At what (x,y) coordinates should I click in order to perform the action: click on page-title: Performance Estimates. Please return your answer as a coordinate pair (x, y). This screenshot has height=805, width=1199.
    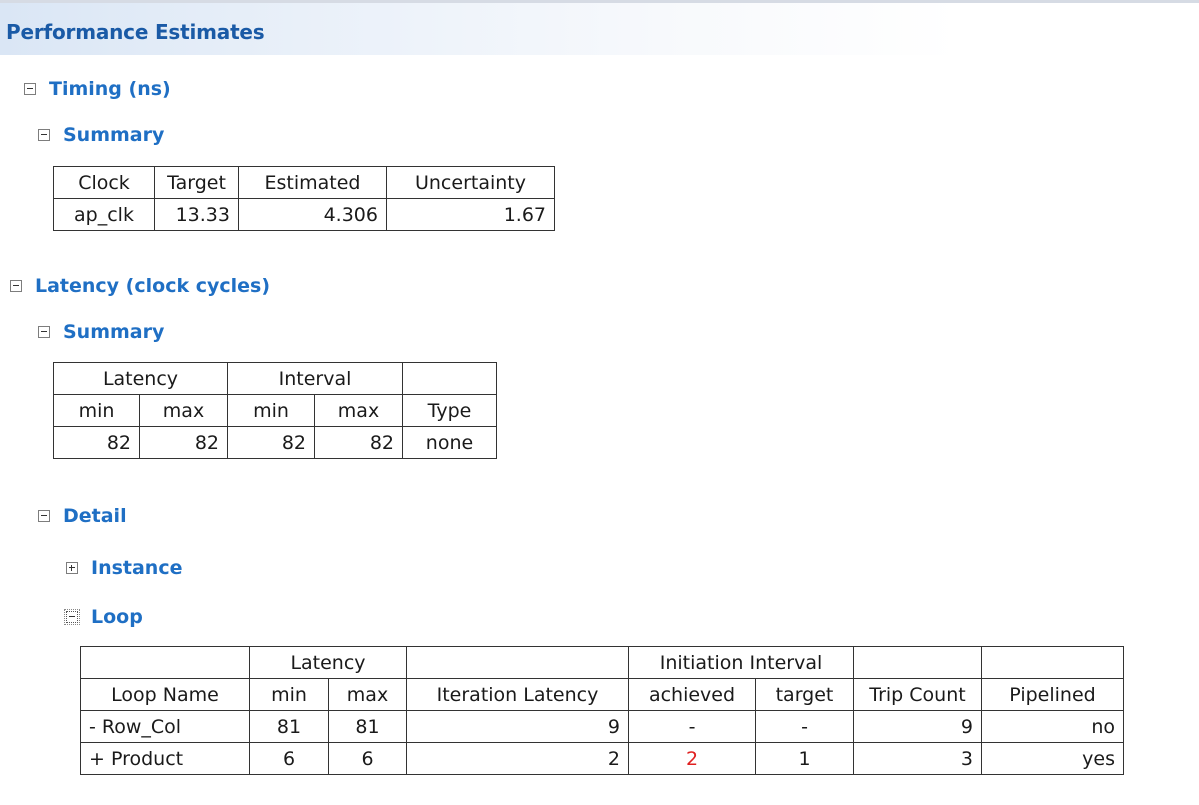
    Looking at the image, I should click on (135, 32).